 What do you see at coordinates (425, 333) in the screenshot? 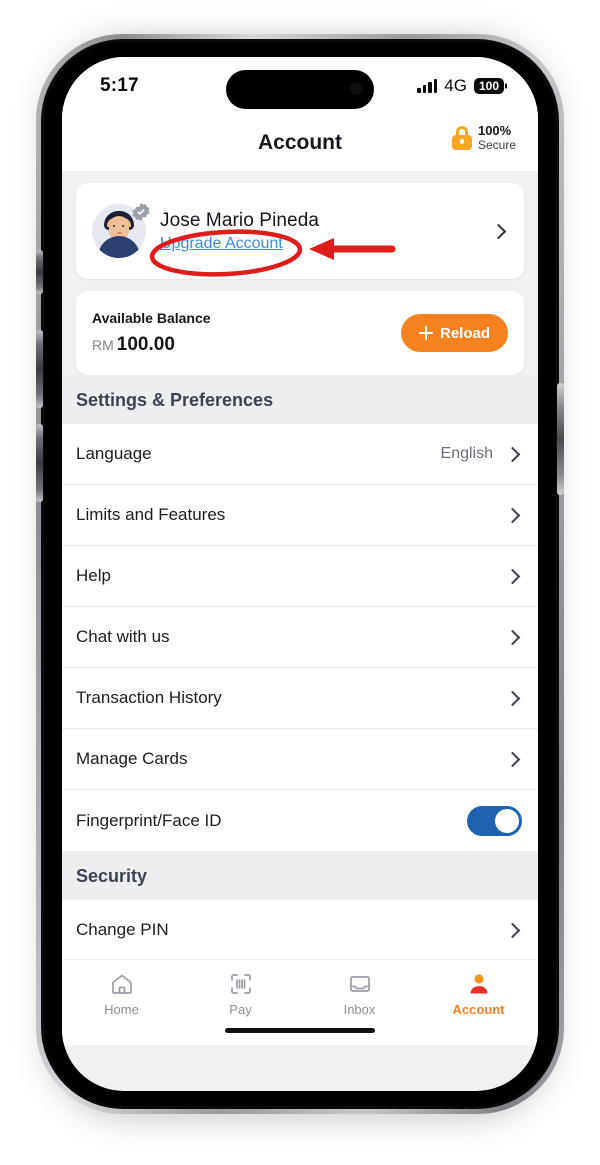
I see `plus-icon` at bounding box center [425, 333].